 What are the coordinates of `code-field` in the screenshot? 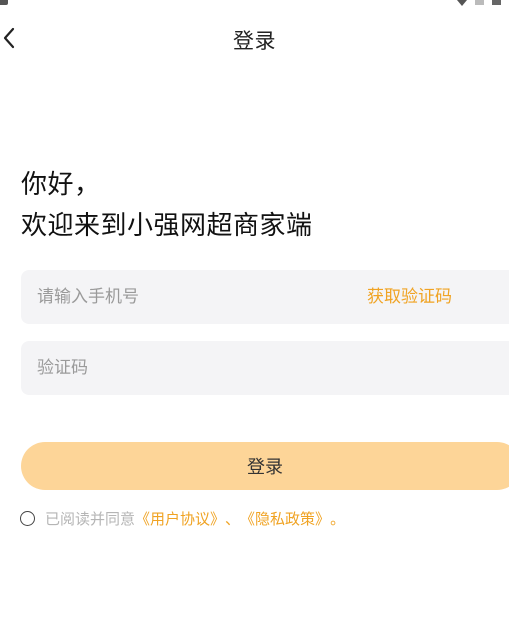 It's located at (265, 368).